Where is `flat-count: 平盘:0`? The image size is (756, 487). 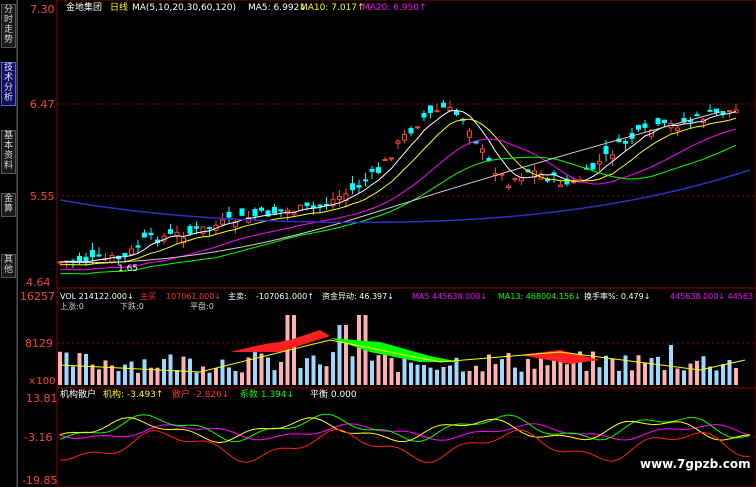
flat-count: 平盘:0 is located at coordinates (202, 306).